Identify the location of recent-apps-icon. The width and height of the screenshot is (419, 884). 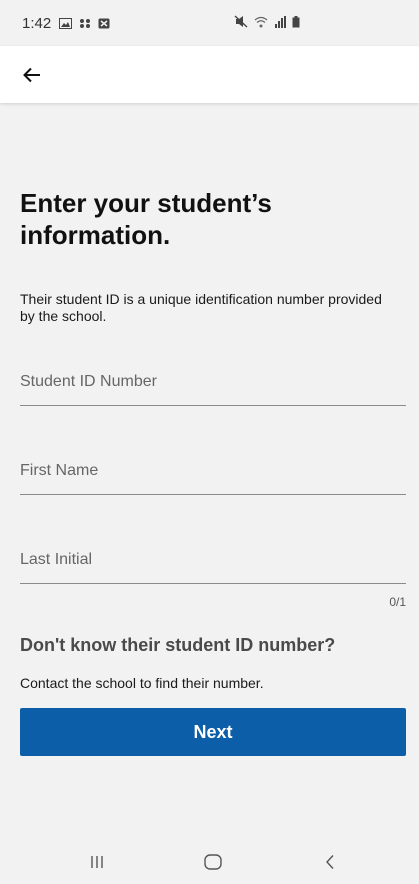
(97, 862).